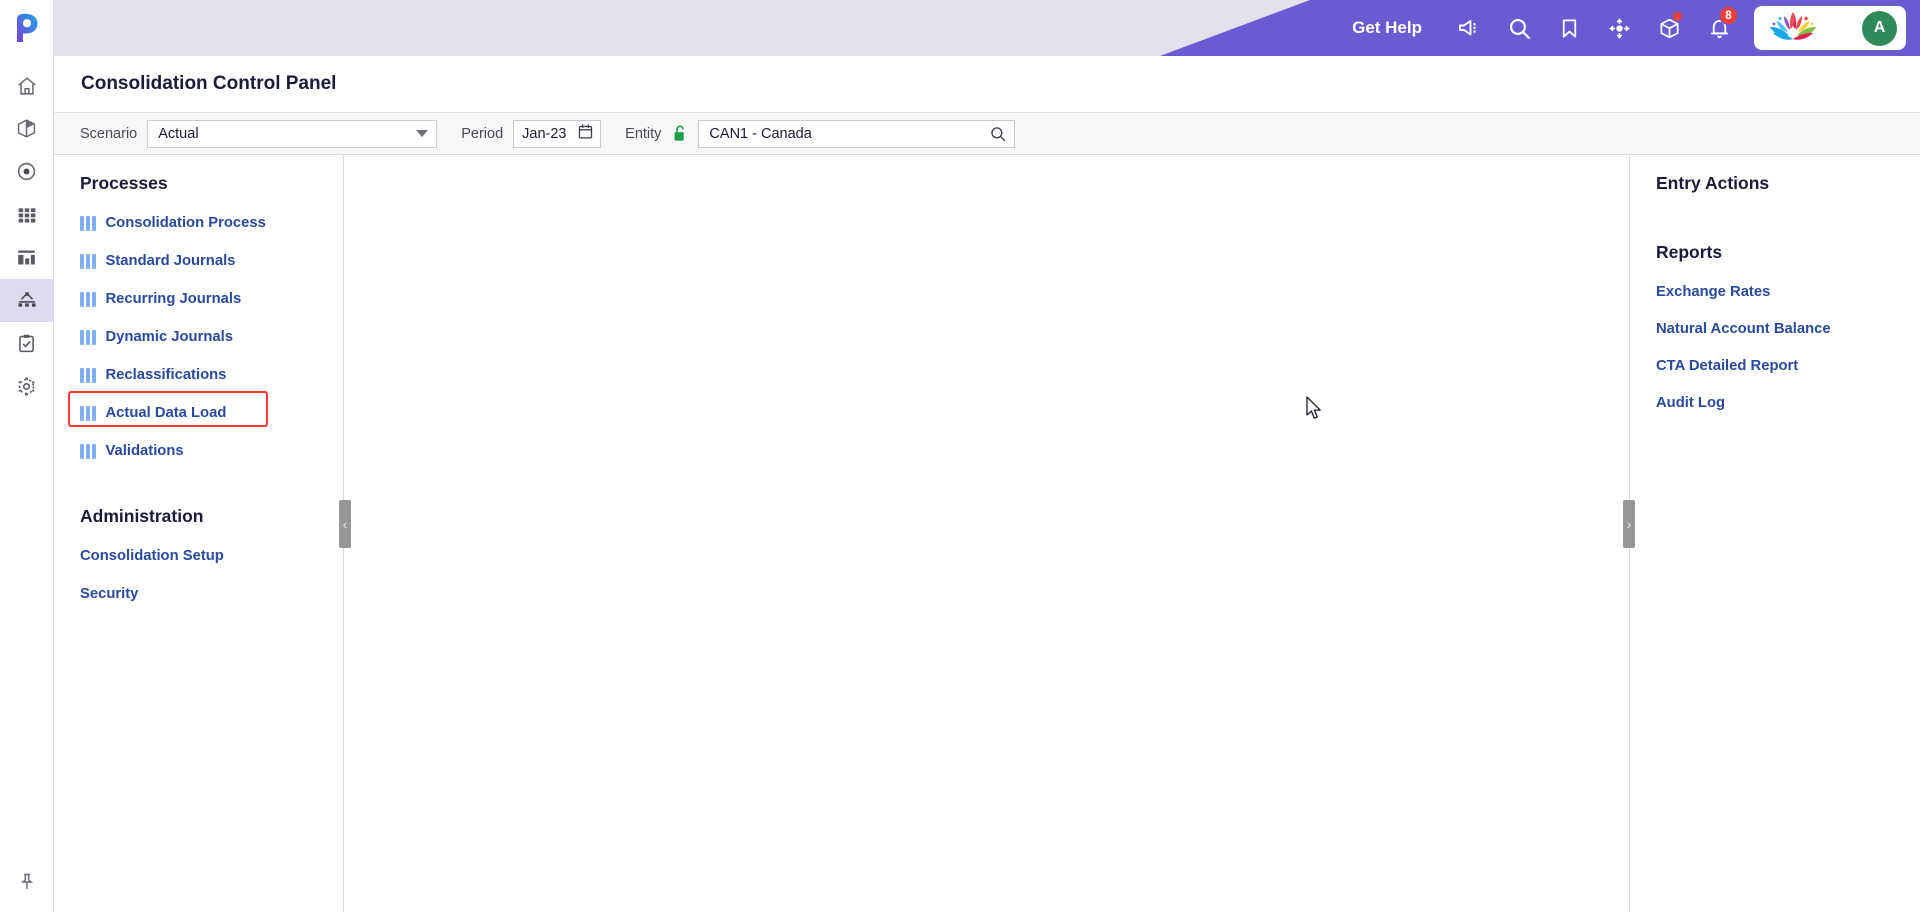 Image resolution: width=1920 pixels, height=912 pixels. What do you see at coordinates (1569, 28) in the screenshot?
I see `bookmark-icon` at bounding box center [1569, 28].